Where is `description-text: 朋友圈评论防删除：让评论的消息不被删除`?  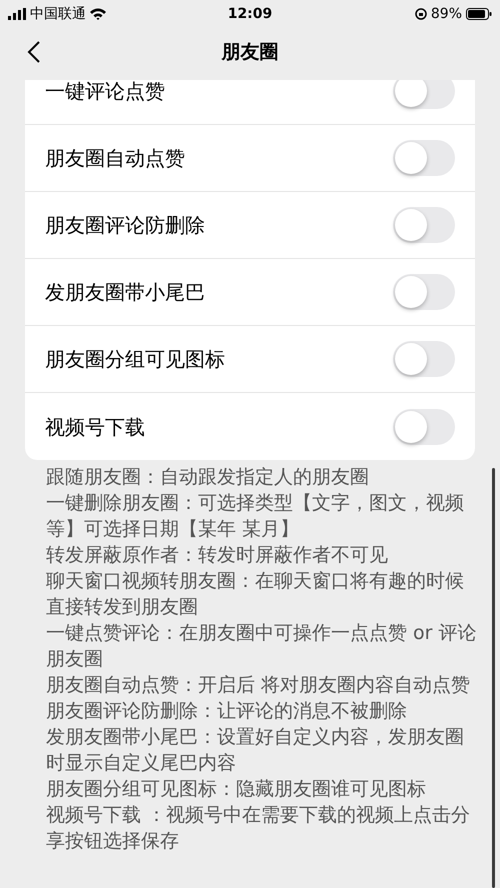 description-text: 朋友圈评论防删除：让评论的消息不被删除 is located at coordinates (227, 711).